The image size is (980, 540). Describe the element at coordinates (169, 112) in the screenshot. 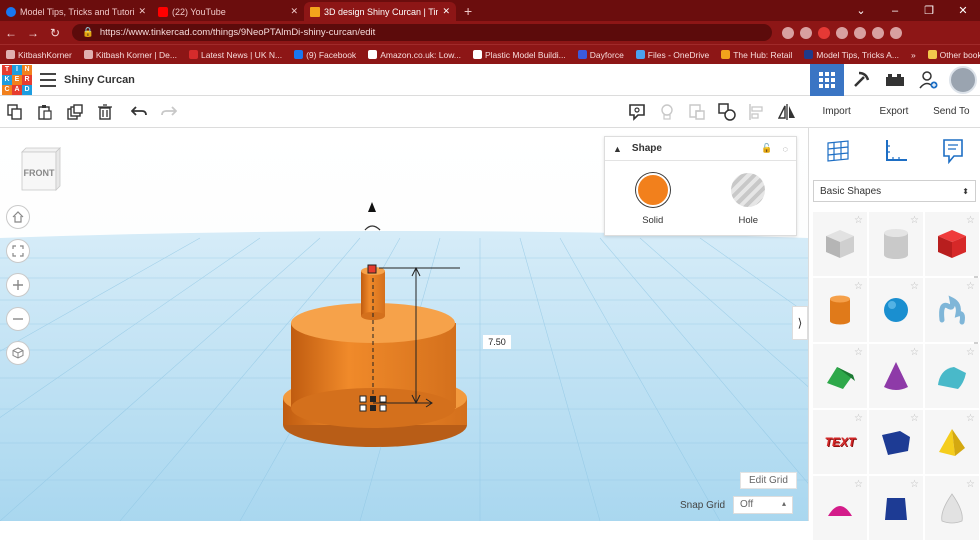

I see `redo-button` at that location.